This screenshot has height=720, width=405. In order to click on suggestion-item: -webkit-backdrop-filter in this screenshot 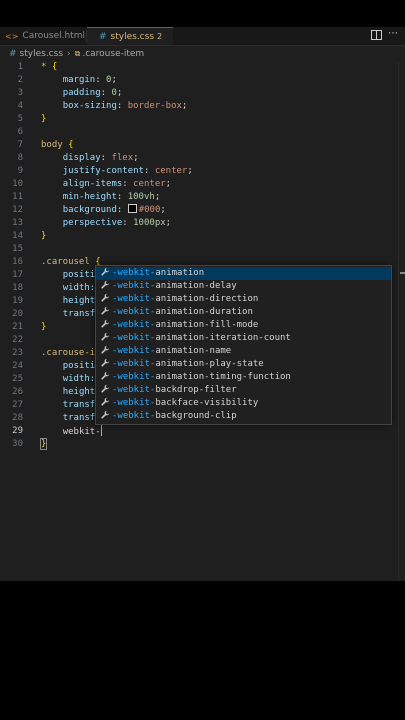, I will do `click(243, 390)`.